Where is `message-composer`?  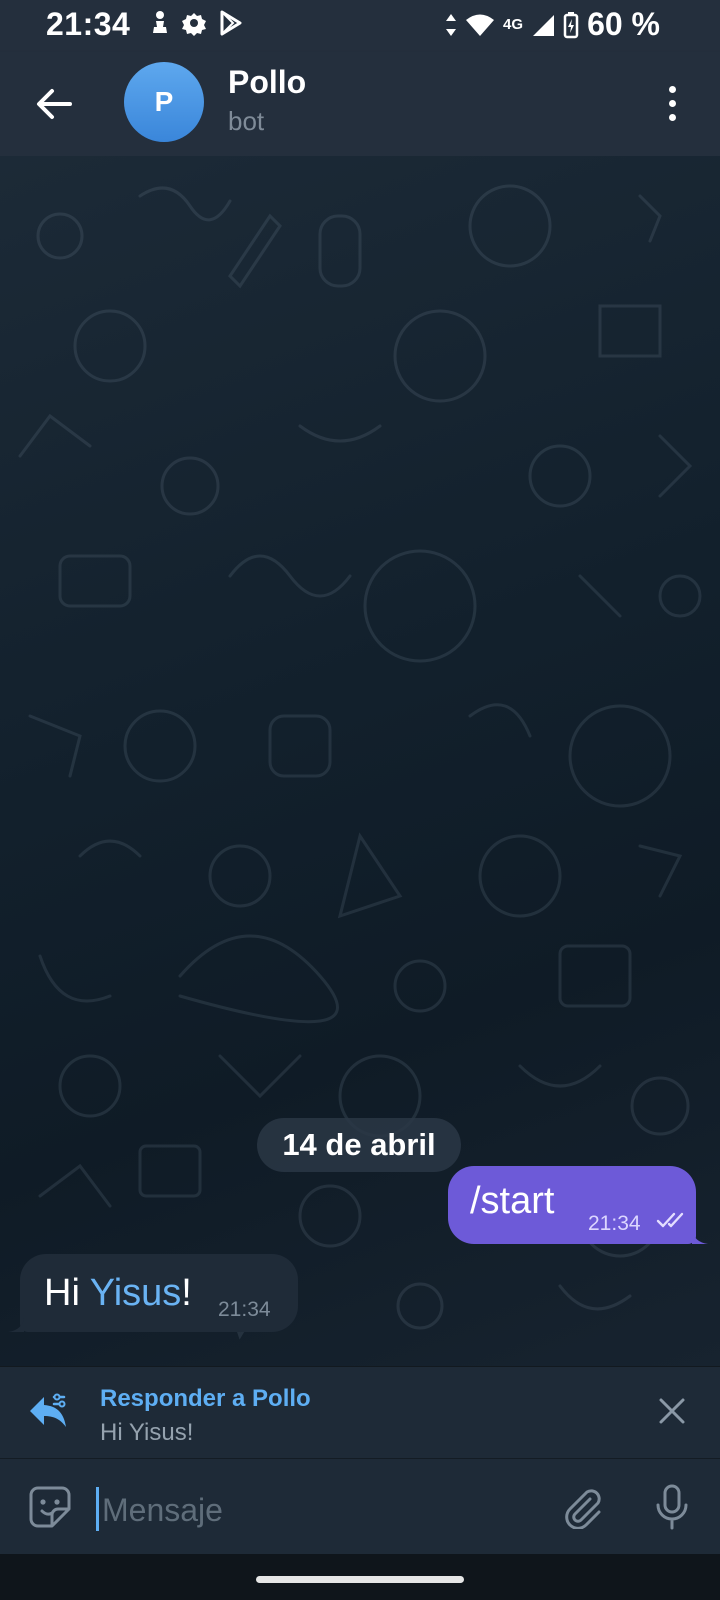 message-composer is located at coordinates (360, 1506).